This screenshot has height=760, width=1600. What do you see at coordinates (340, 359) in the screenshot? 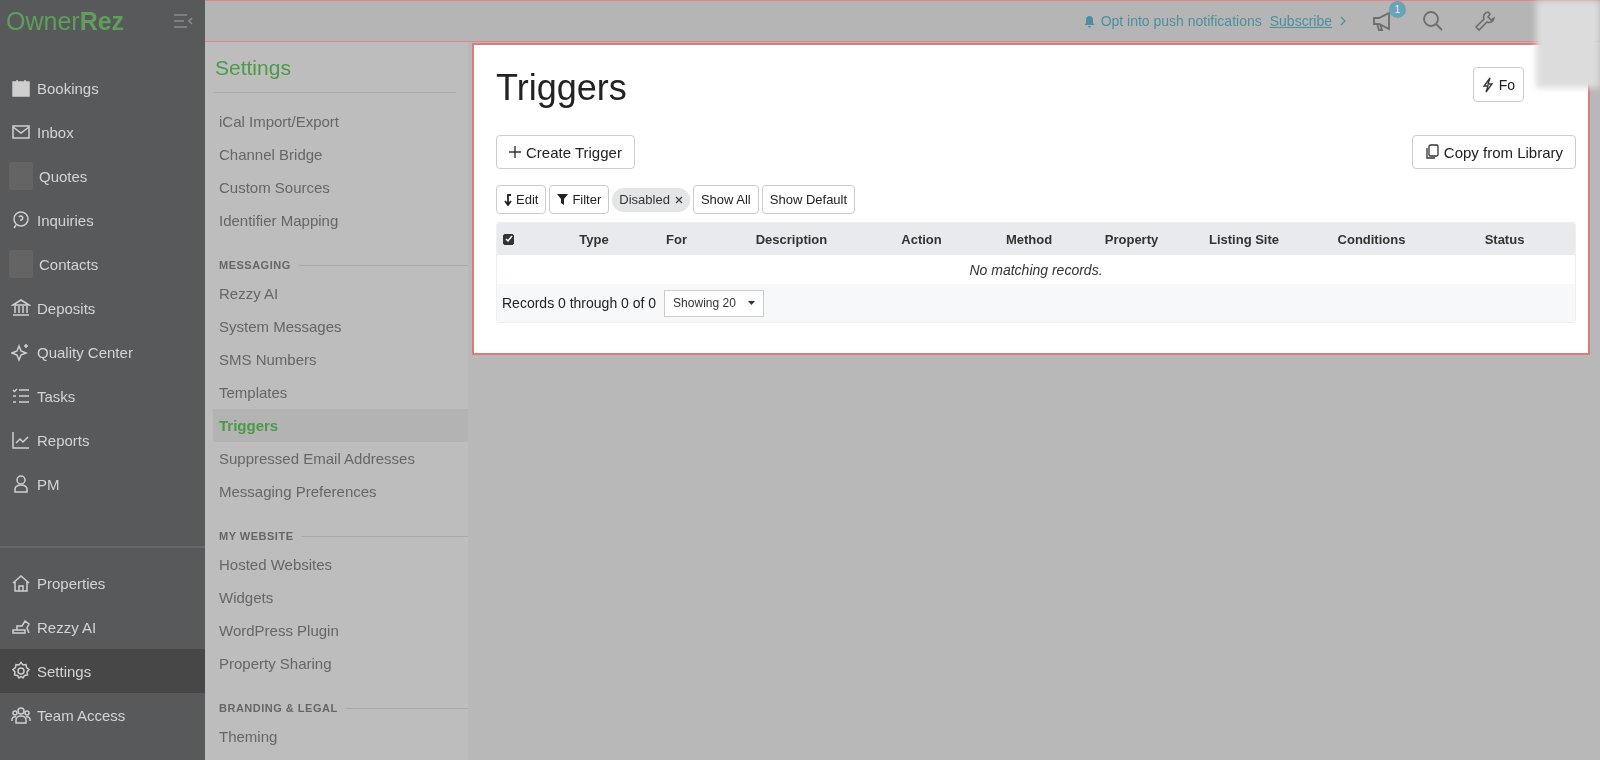
I see `settings-menu-item: SMS Numbers` at bounding box center [340, 359].